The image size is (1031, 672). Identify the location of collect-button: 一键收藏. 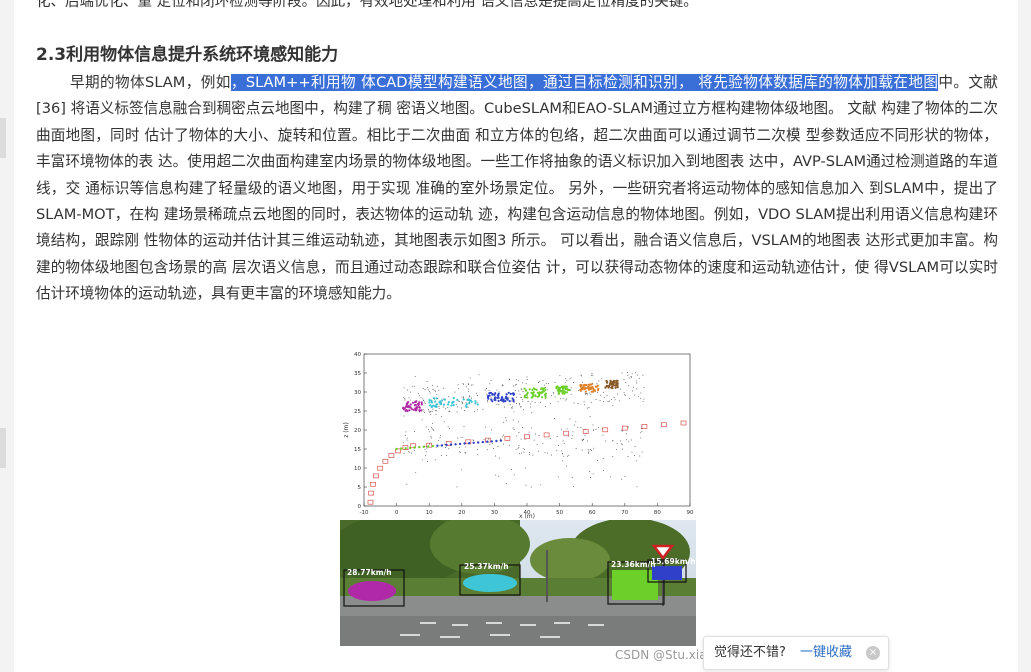
(826, 653).